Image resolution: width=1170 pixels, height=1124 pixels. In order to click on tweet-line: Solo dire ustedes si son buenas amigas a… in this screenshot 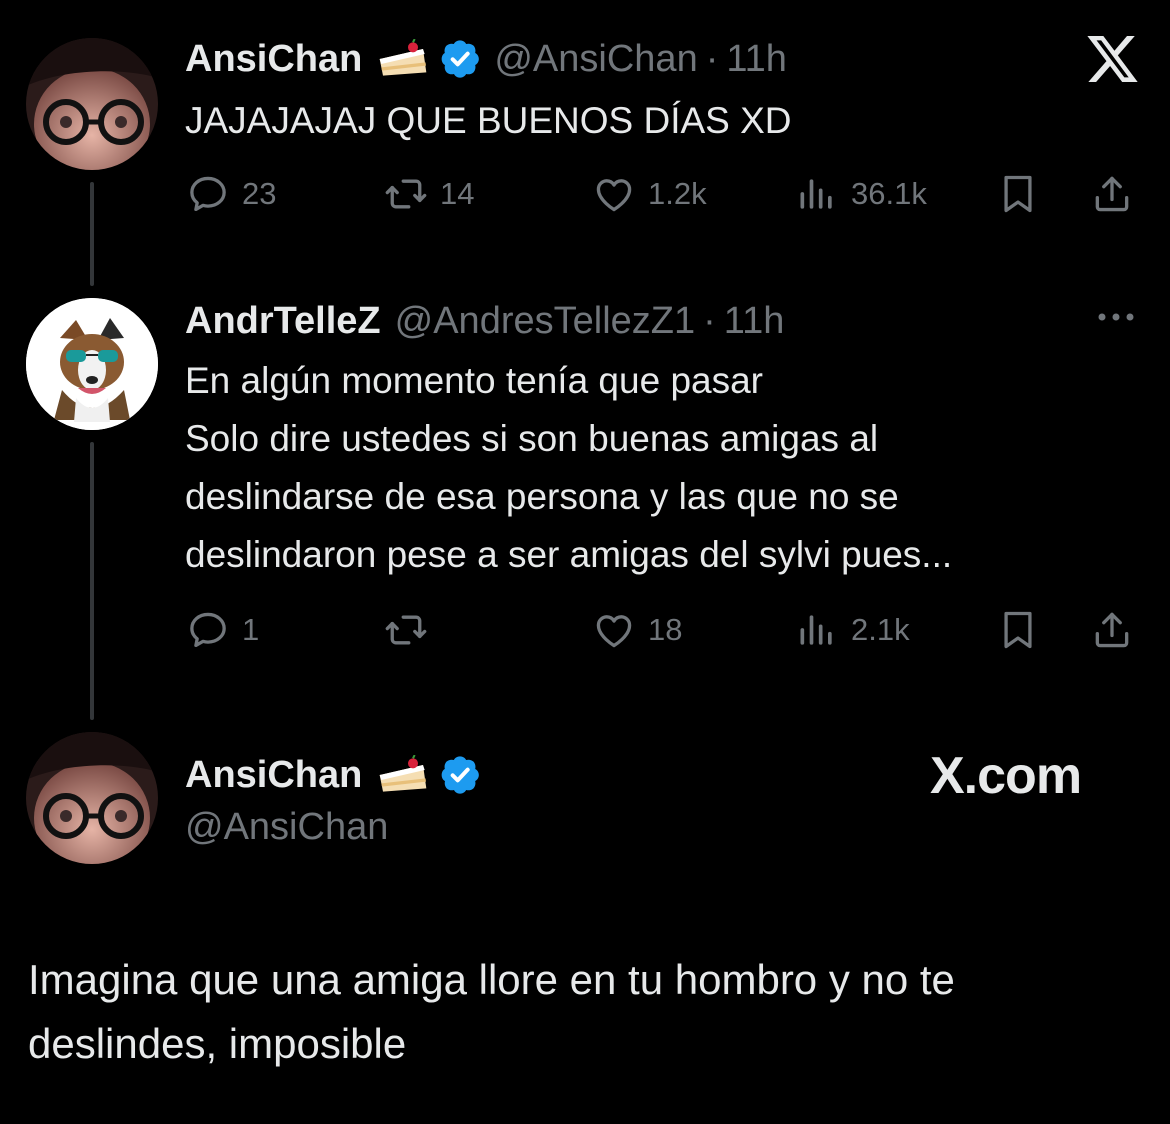, I will do `click(532, 438)`.